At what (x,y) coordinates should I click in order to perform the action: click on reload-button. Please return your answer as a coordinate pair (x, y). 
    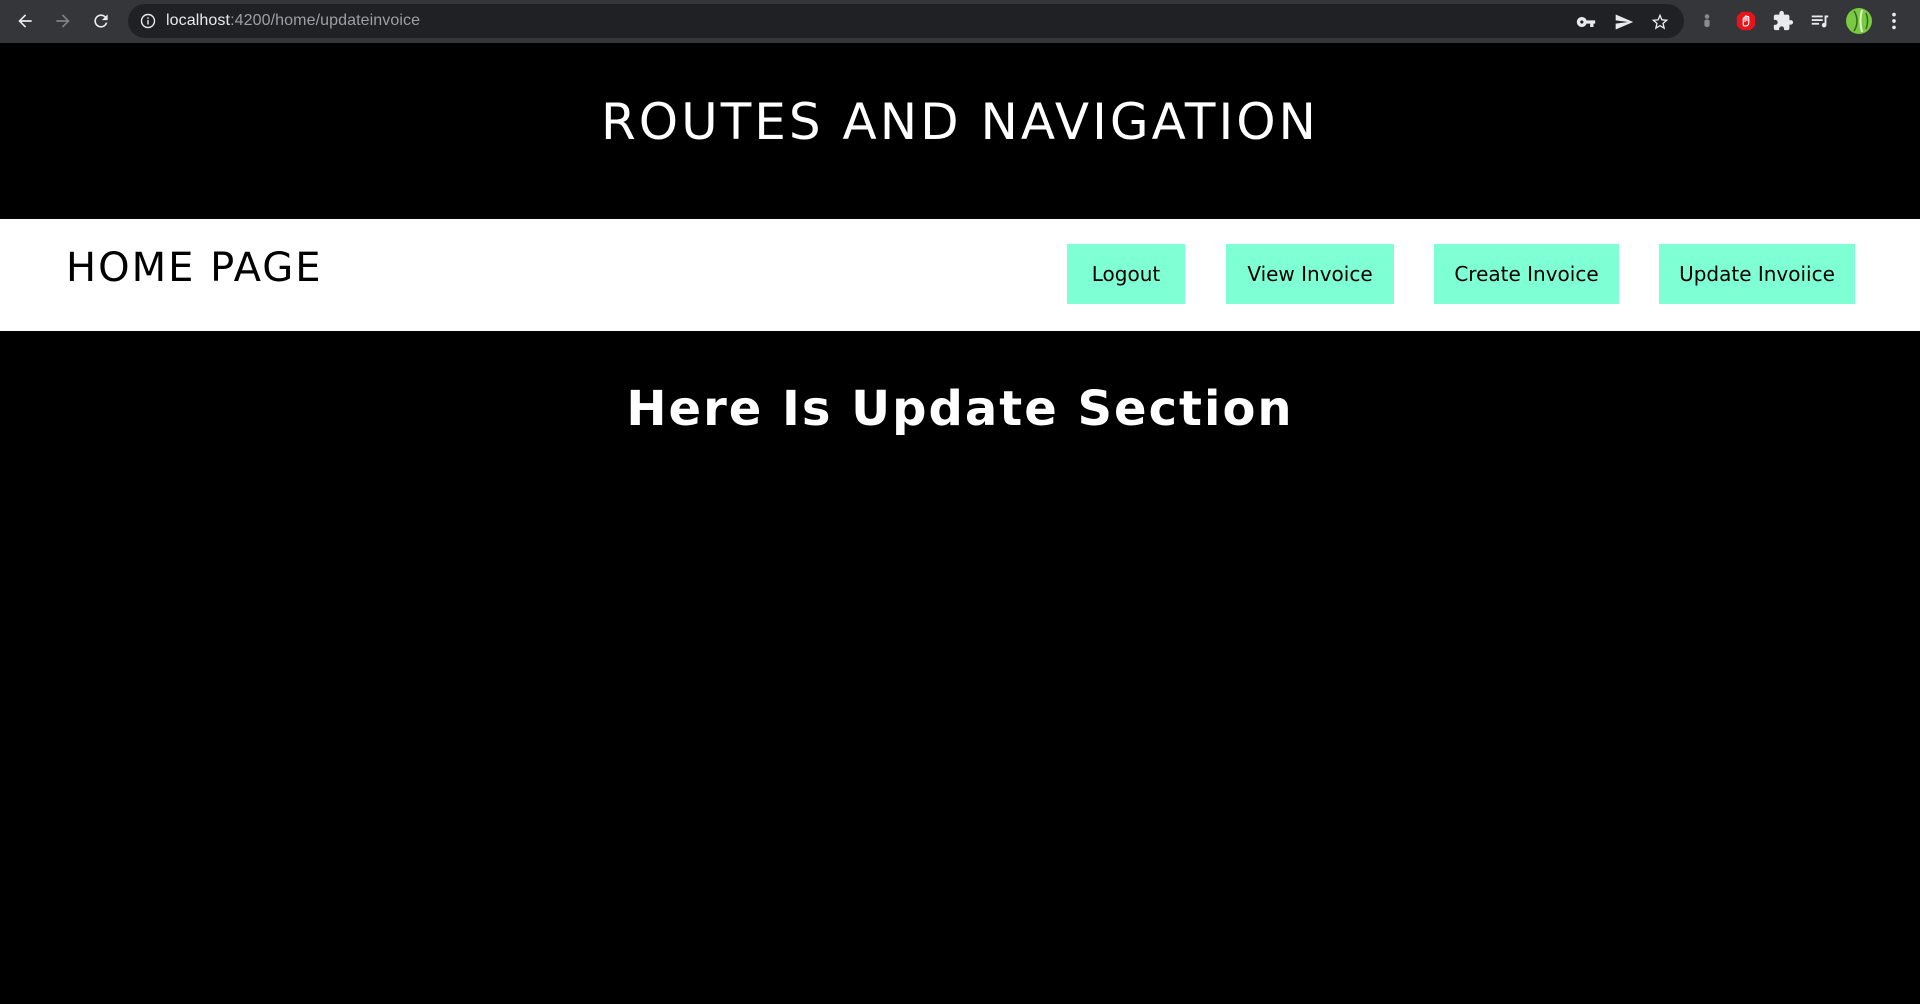
    Looking at the image, I should click on (101, 21).